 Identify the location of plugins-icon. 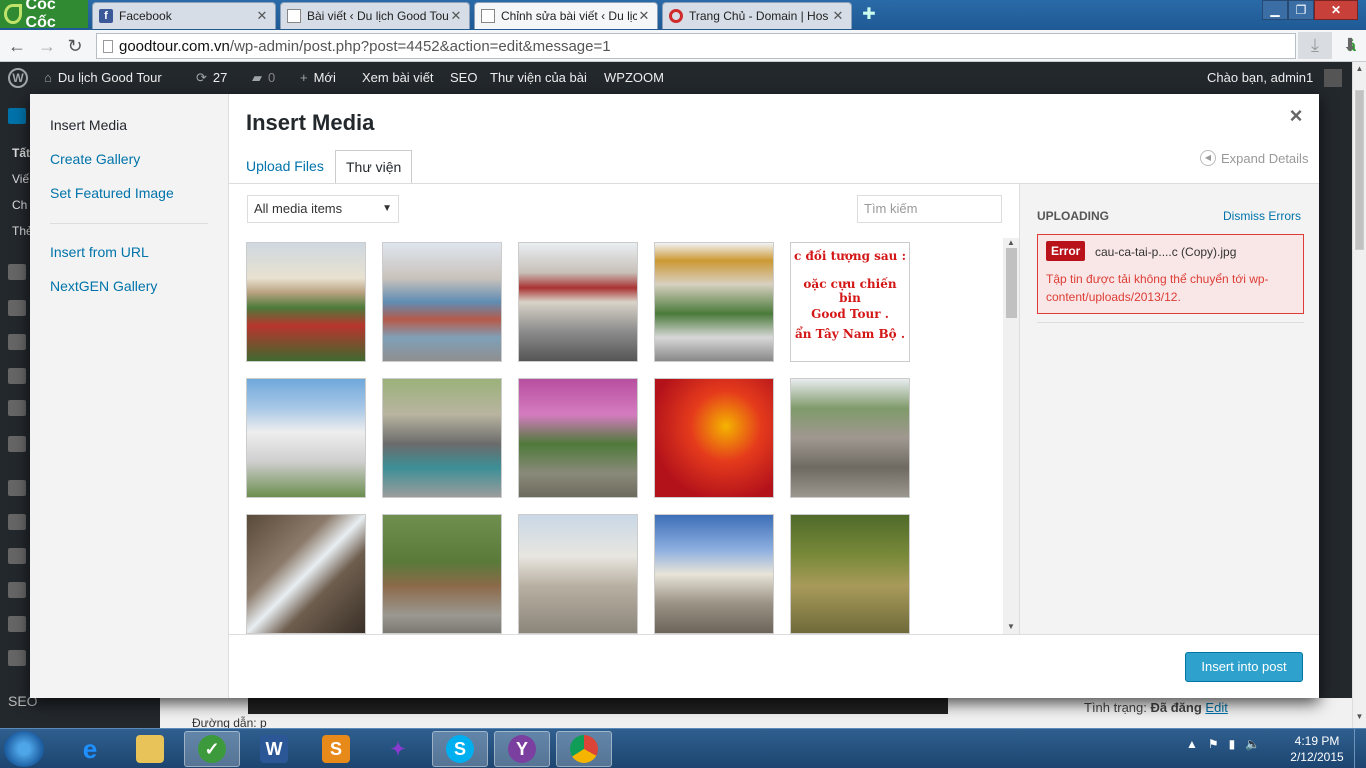
(17, 522).